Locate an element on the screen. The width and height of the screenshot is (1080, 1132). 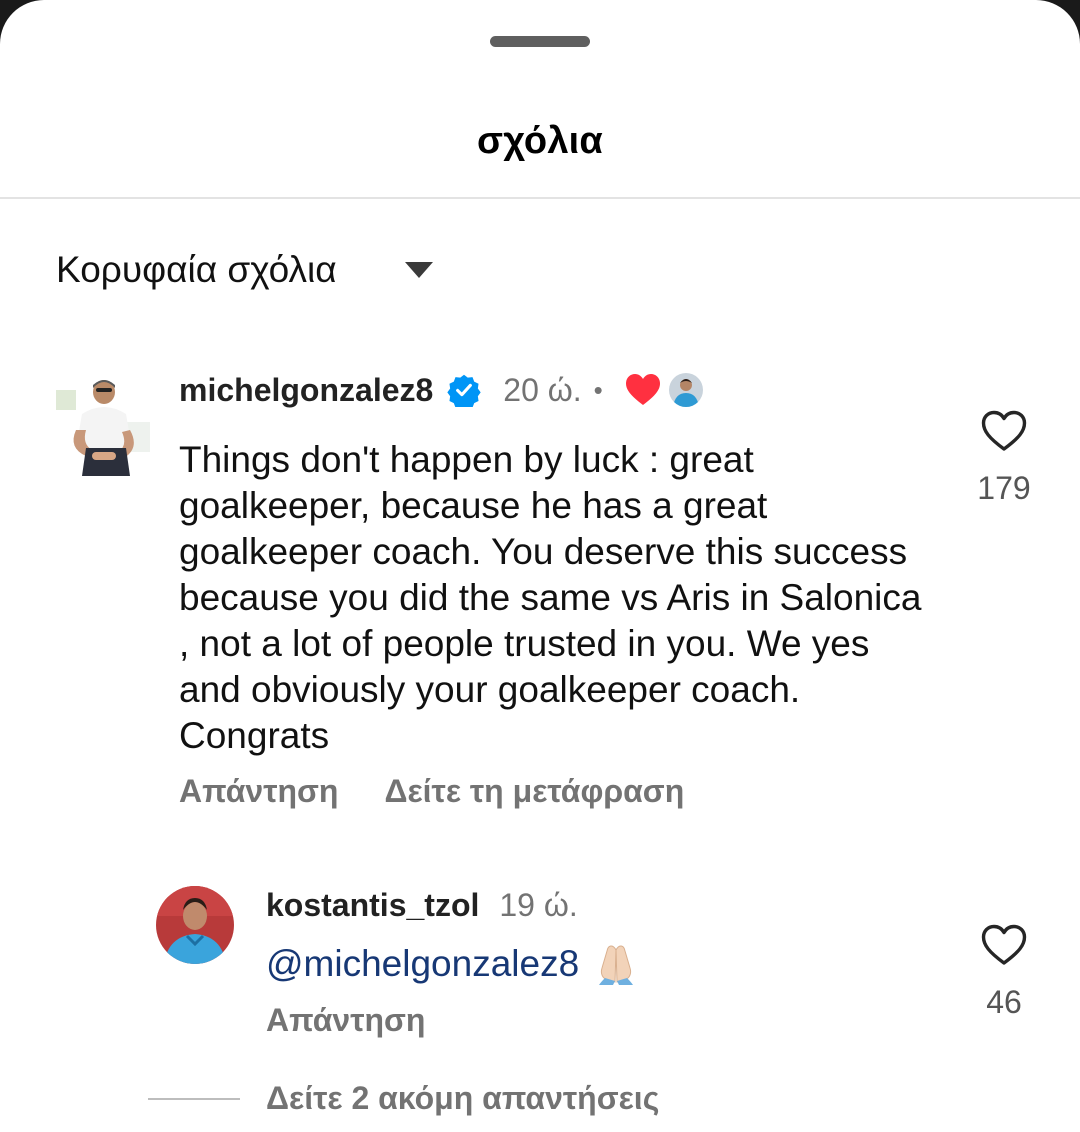
like-count: 179 is located at coordinates (1004, 488).